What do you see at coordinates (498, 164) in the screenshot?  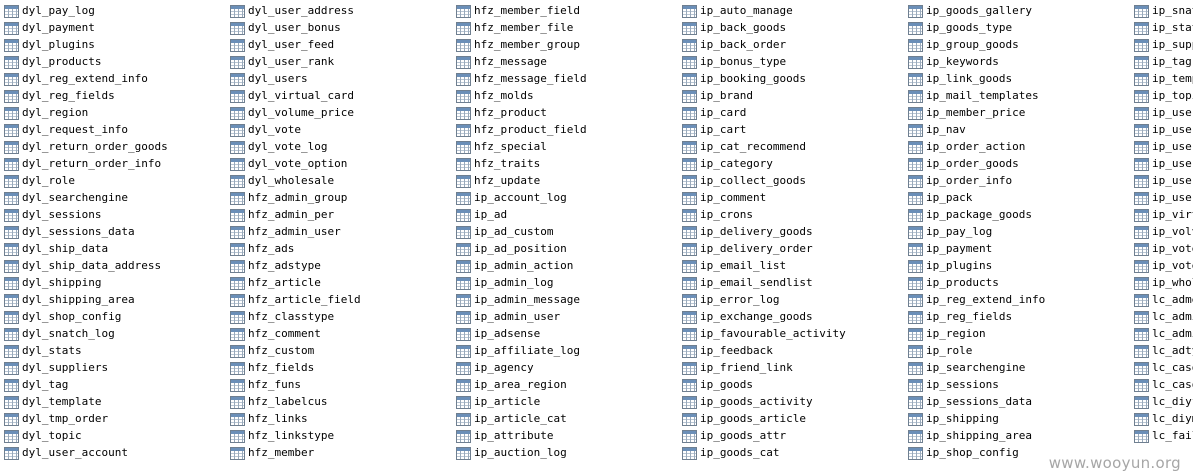 I see `table-list-item: hfz_traits` at bounding box center [498, 164].